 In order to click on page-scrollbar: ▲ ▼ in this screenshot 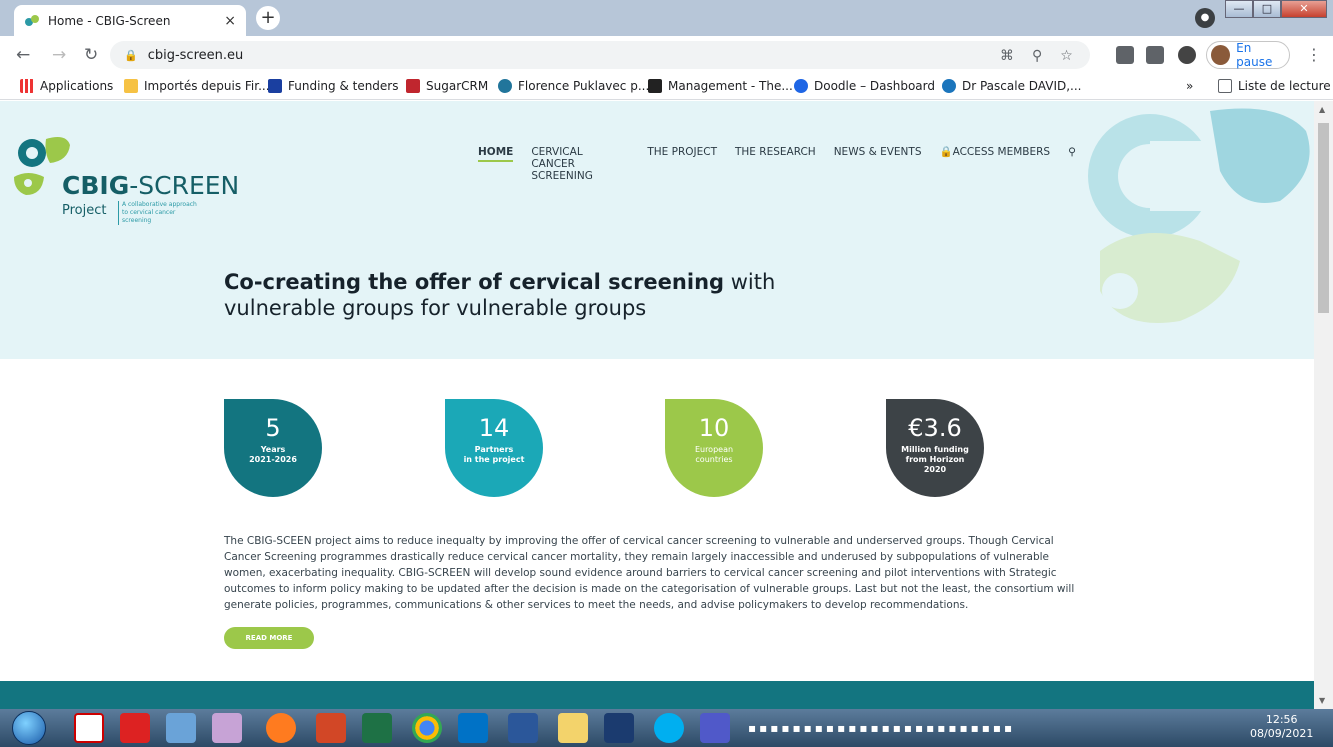, I will do `click(1323, 405)`.